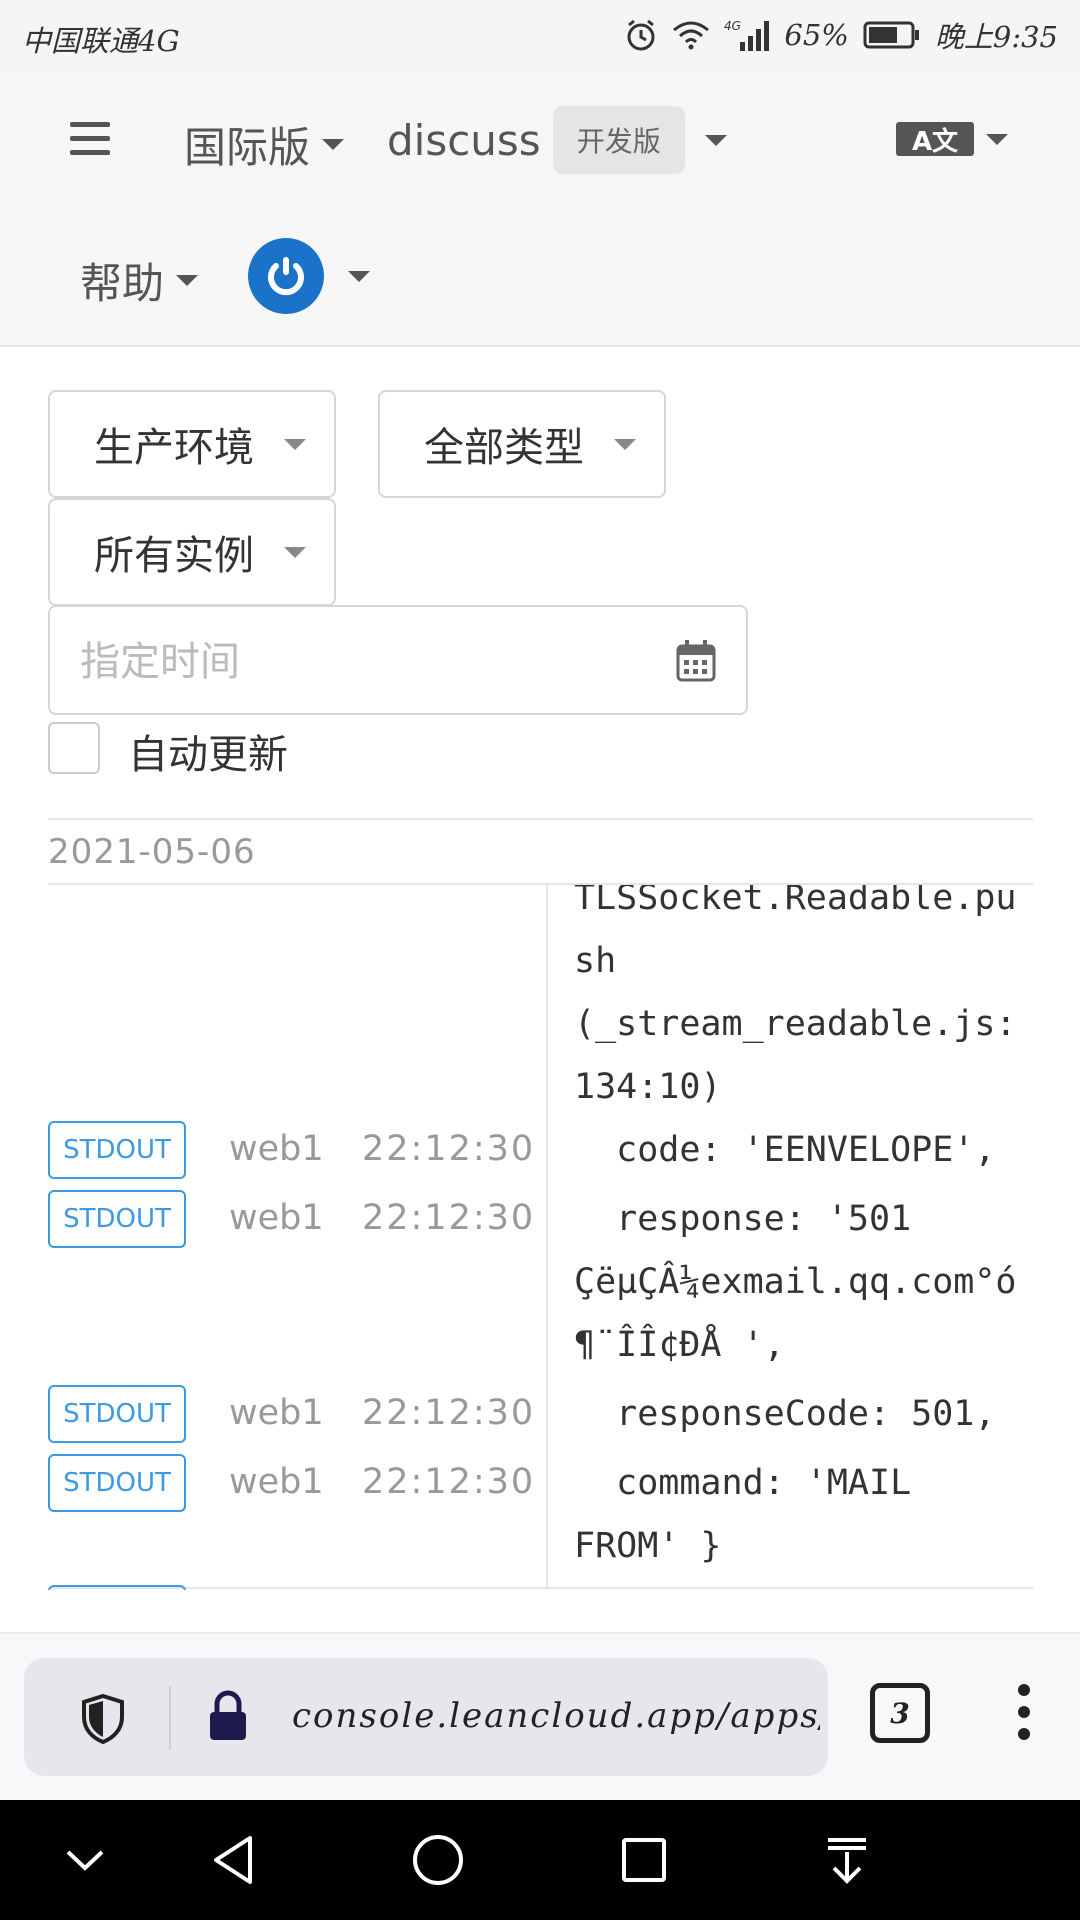 Image resolution: width=1080 pixels, height=1920 pixels. I want to click on environment-select: 生产环境, so click(192, 444).